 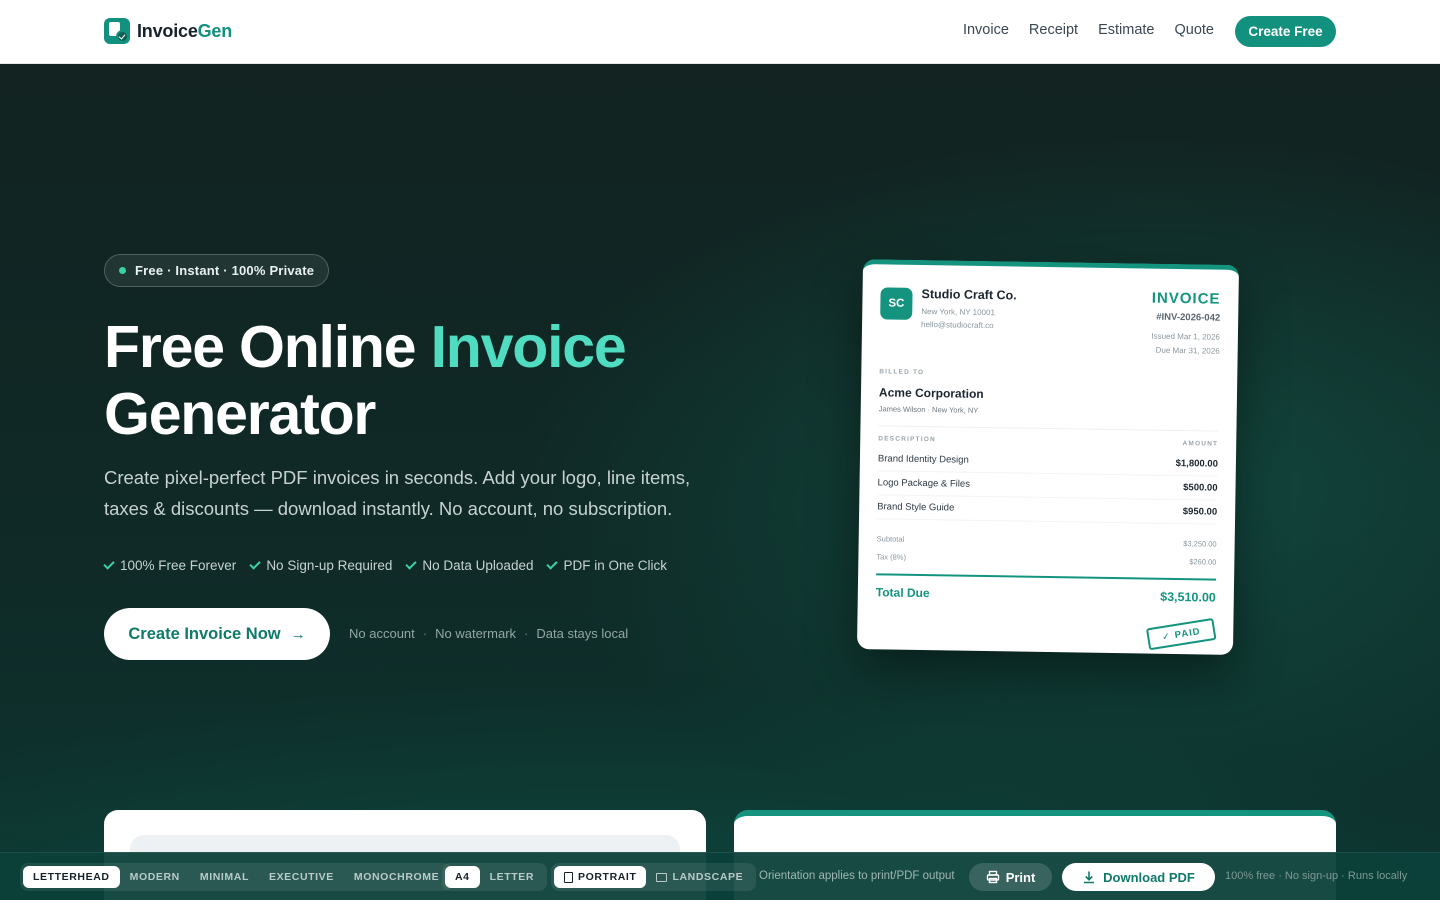 What do you see at coordinates (662, 877) in the screenshot?
I see `landscape-icon` at bounding box center [662, 877].